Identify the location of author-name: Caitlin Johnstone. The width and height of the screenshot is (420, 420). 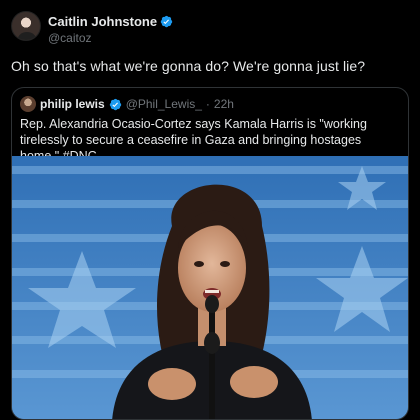
(102, 21).